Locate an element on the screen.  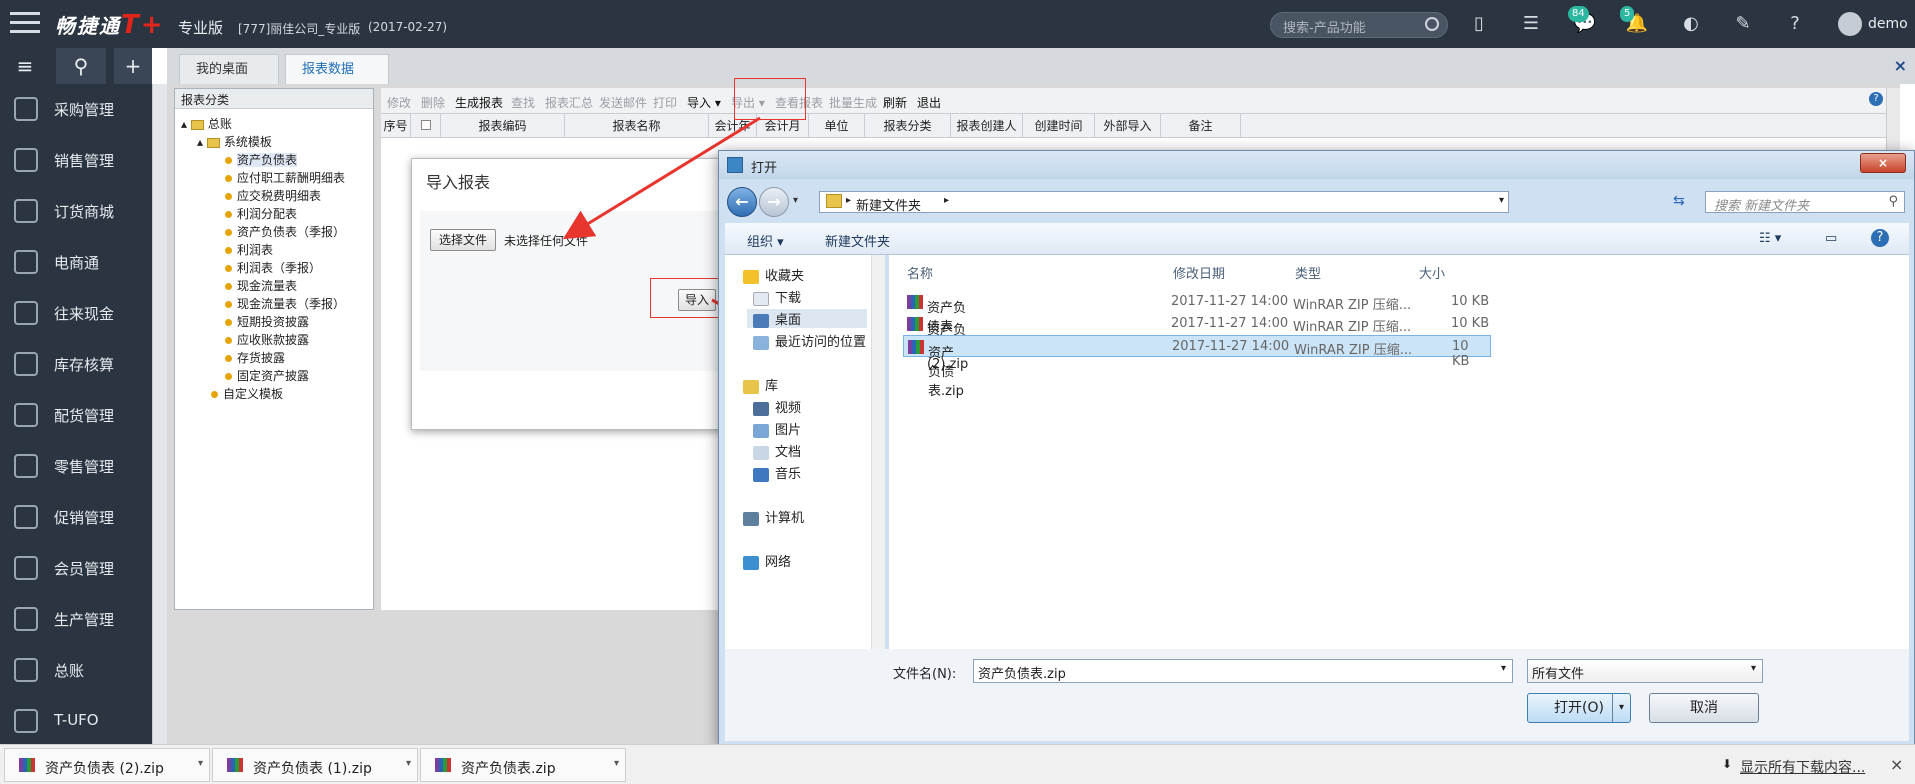
dialog-title: 打开 is located at coordinates (764, 168).